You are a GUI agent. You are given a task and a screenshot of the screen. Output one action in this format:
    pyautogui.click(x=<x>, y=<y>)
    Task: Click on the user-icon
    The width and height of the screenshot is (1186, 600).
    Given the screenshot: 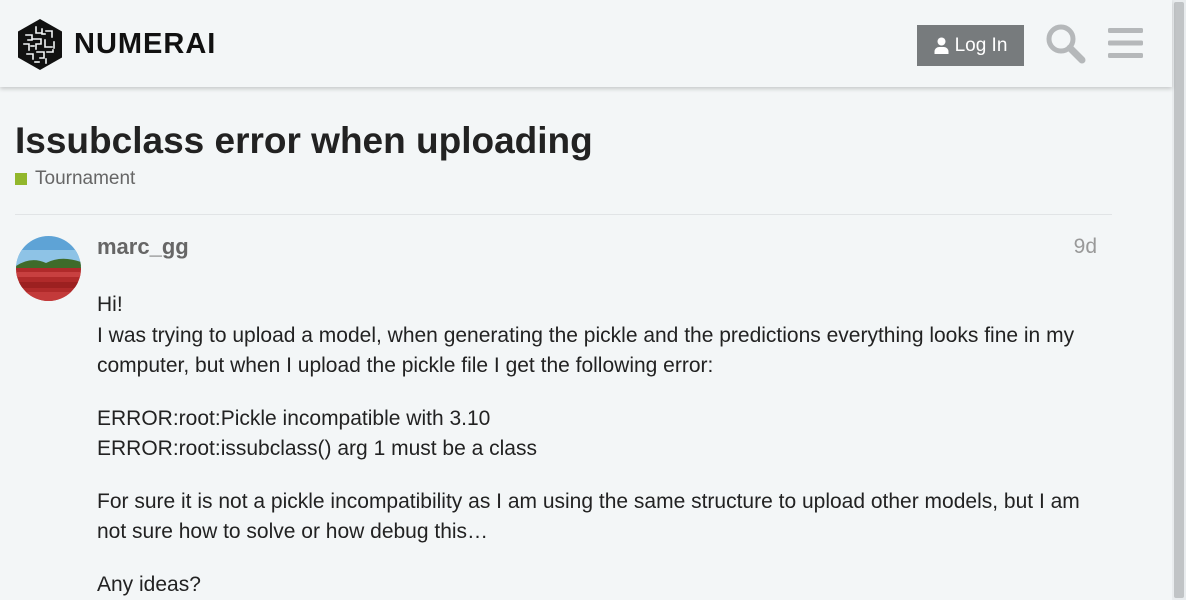 What is the action you would take?
    pyautogui.click(x=941, y=45)
    